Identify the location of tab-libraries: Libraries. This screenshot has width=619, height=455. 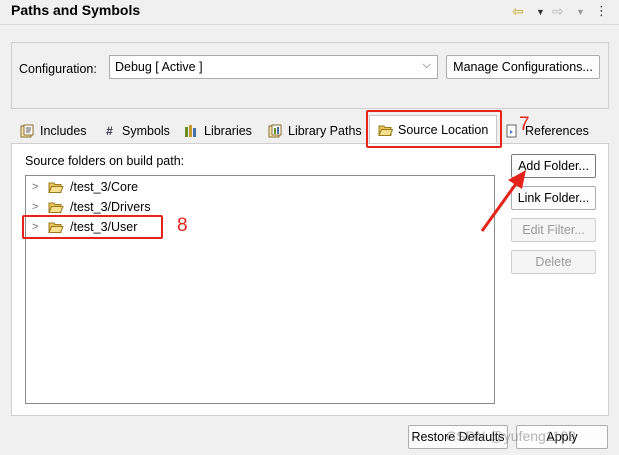
(218, 131).